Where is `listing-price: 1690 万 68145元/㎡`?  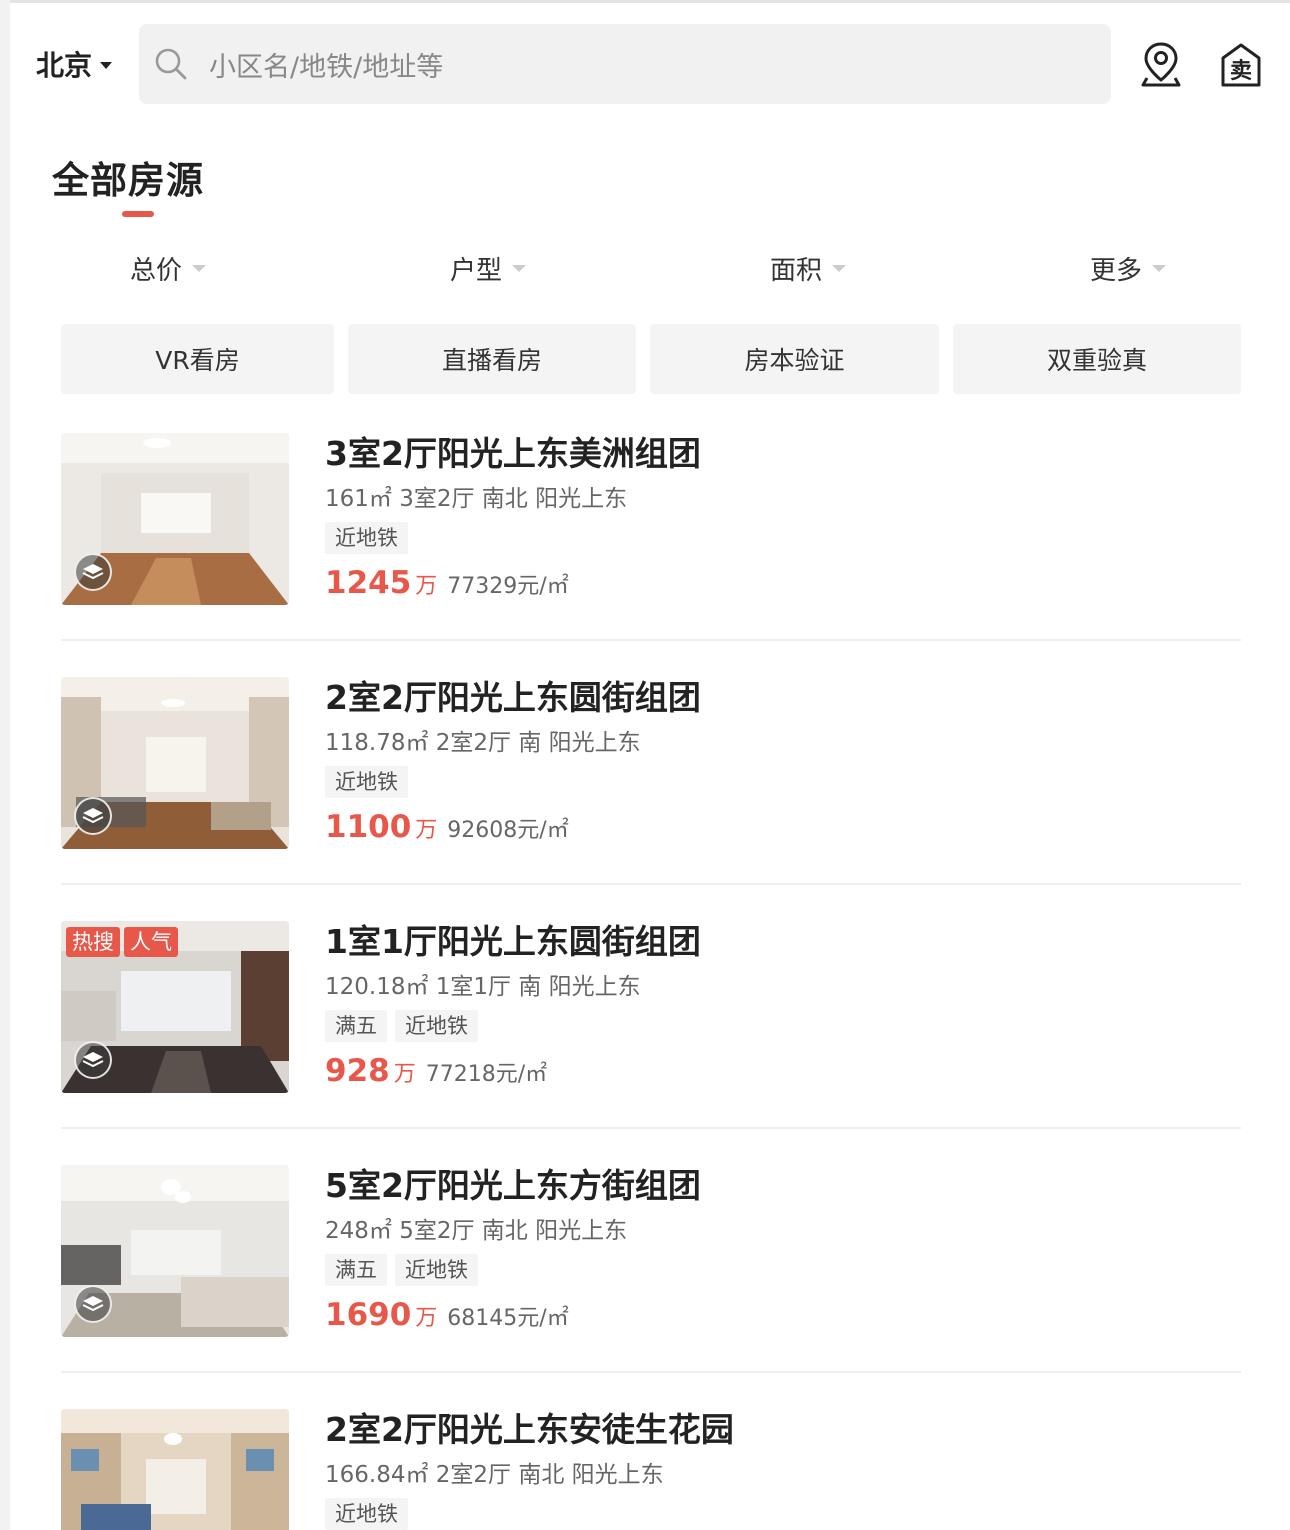 listing-price: 1690 万 68145元/㎡ is located at coordinates (447, 1315).